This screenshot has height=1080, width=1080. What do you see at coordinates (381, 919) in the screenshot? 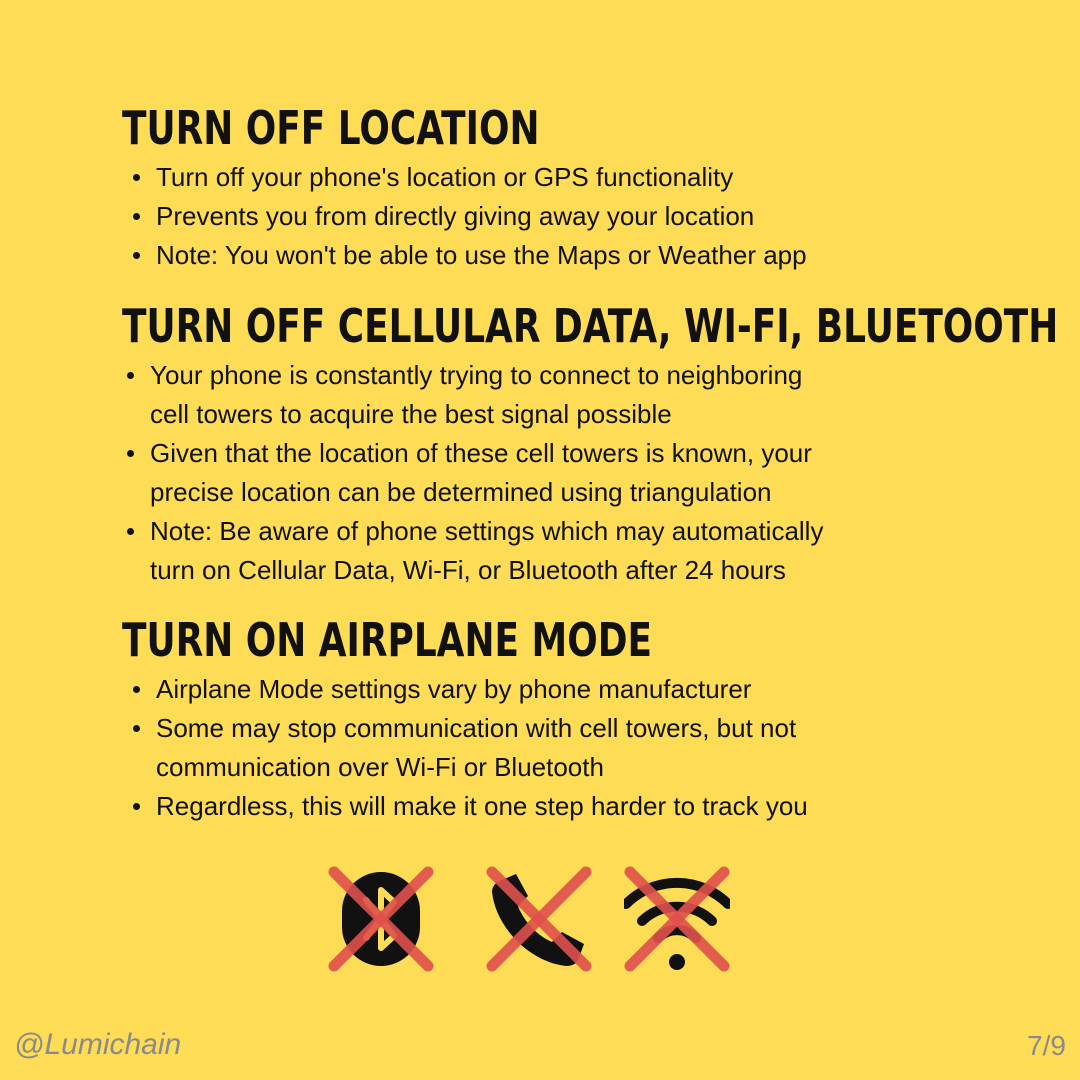
I see `bluetooth-icon` at bounding box center [381, 919].